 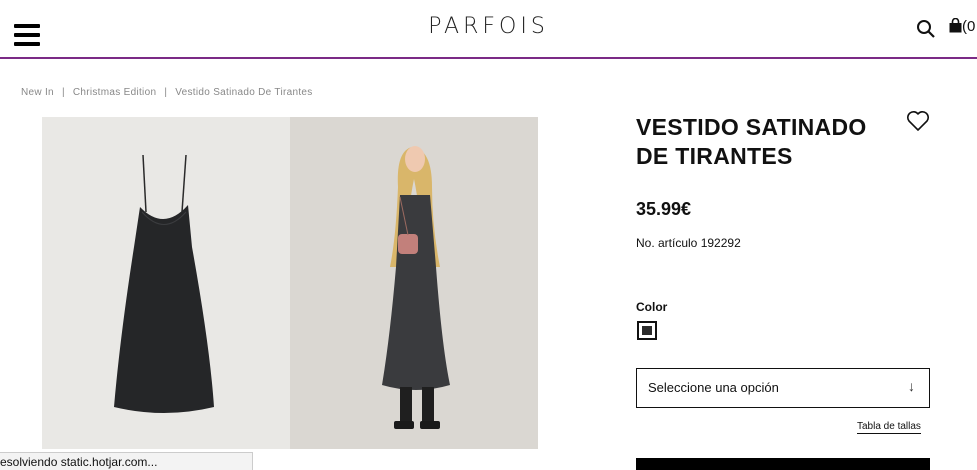 I want to click on shopping-bag-button: (0, so click(x=962, y=26).